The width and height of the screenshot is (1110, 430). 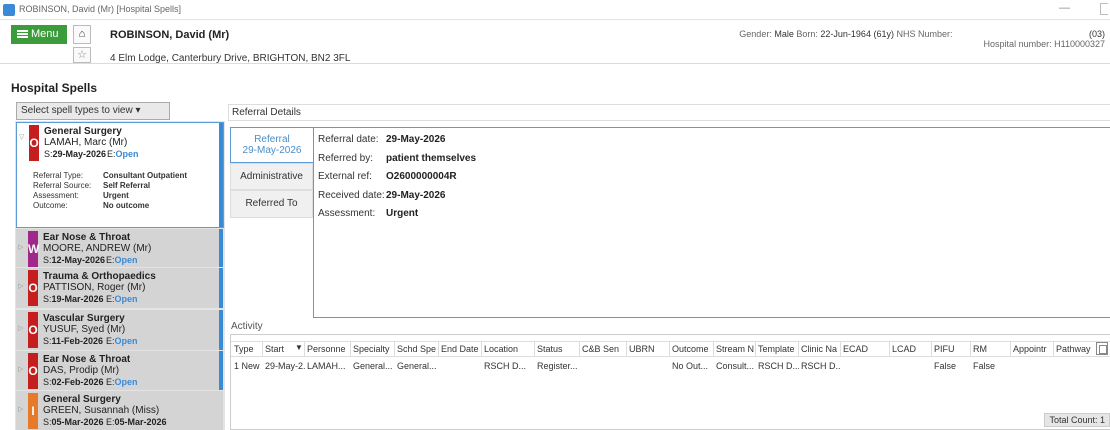 What do you see at coordinates (82, 55) in the screenshot?
I see `favourite-button: ☆` at bounding box center [82, 55].